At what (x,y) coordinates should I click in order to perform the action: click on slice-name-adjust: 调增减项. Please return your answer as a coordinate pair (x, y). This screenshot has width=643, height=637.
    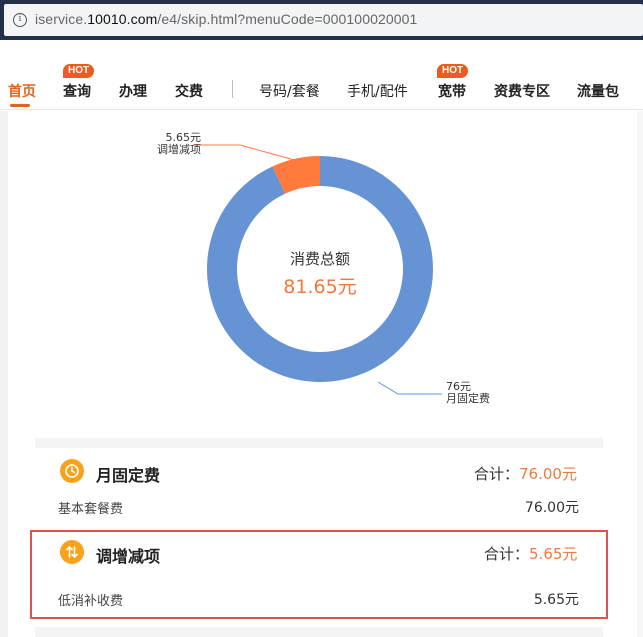
    Looking at the image, I should click on (179, 149).